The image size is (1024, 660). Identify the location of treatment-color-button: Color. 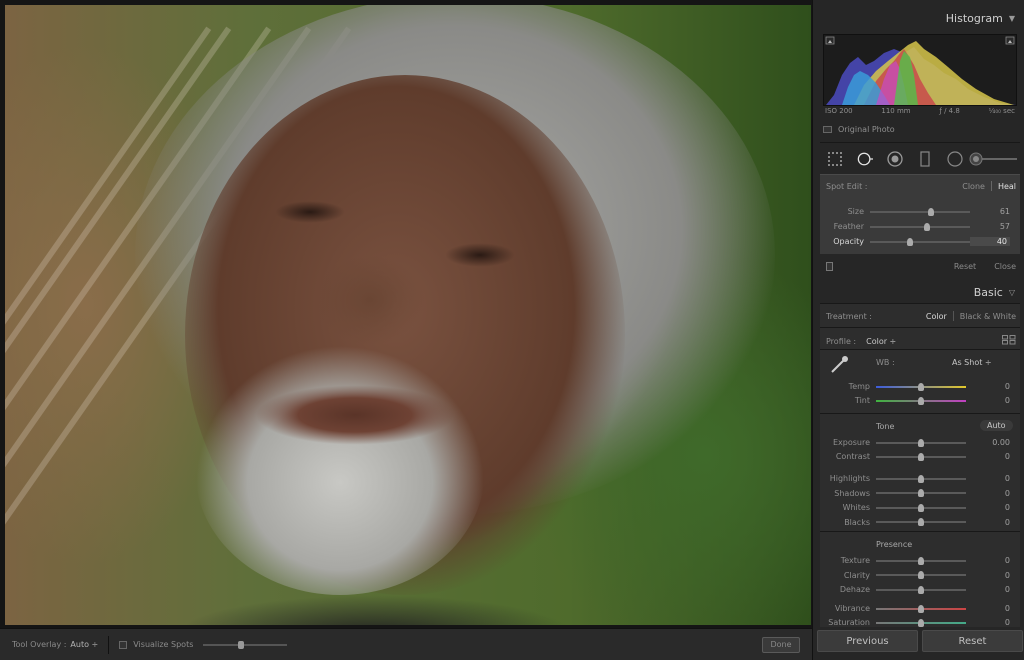
(936, 316).